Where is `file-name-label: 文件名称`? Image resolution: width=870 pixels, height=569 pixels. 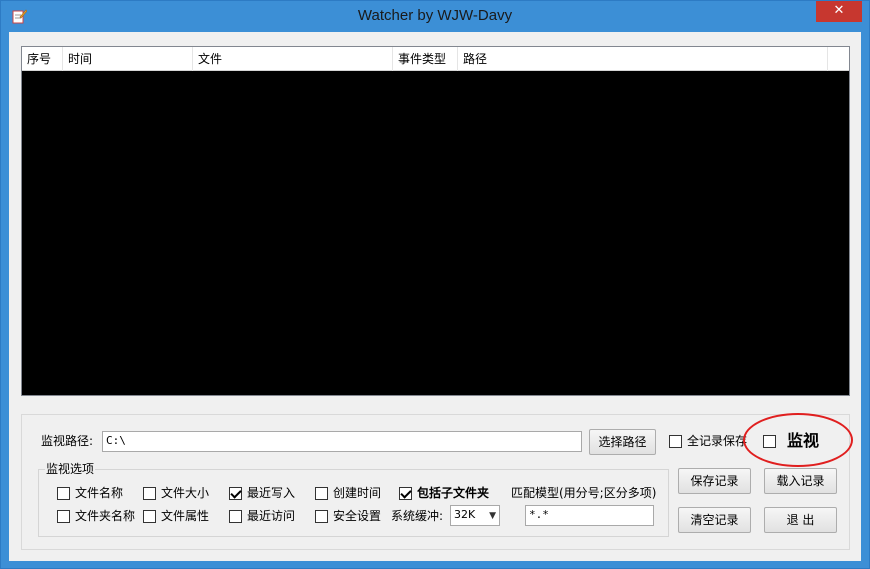 file-name-label: 文件名称 is located at coordinates (99, 493).